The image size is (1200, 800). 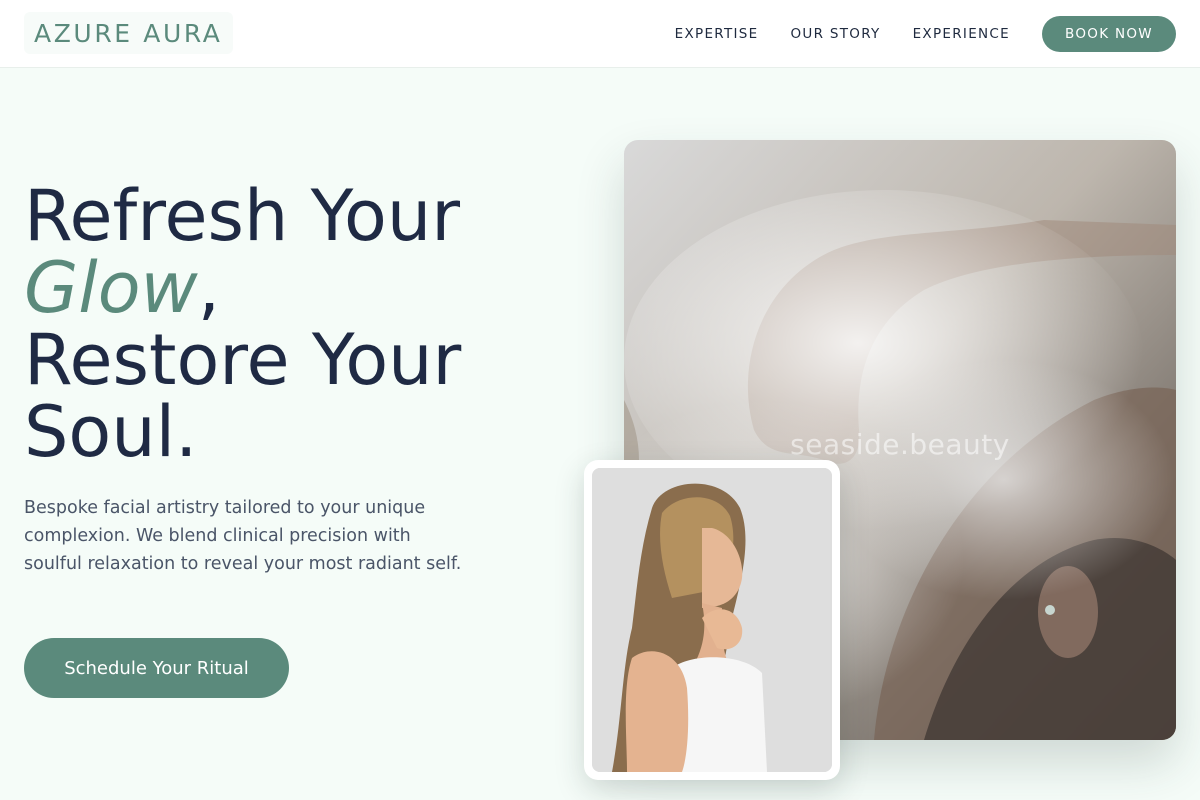 I want to click on hero-title-line-2: Glow,, so click(x=294, y=288).